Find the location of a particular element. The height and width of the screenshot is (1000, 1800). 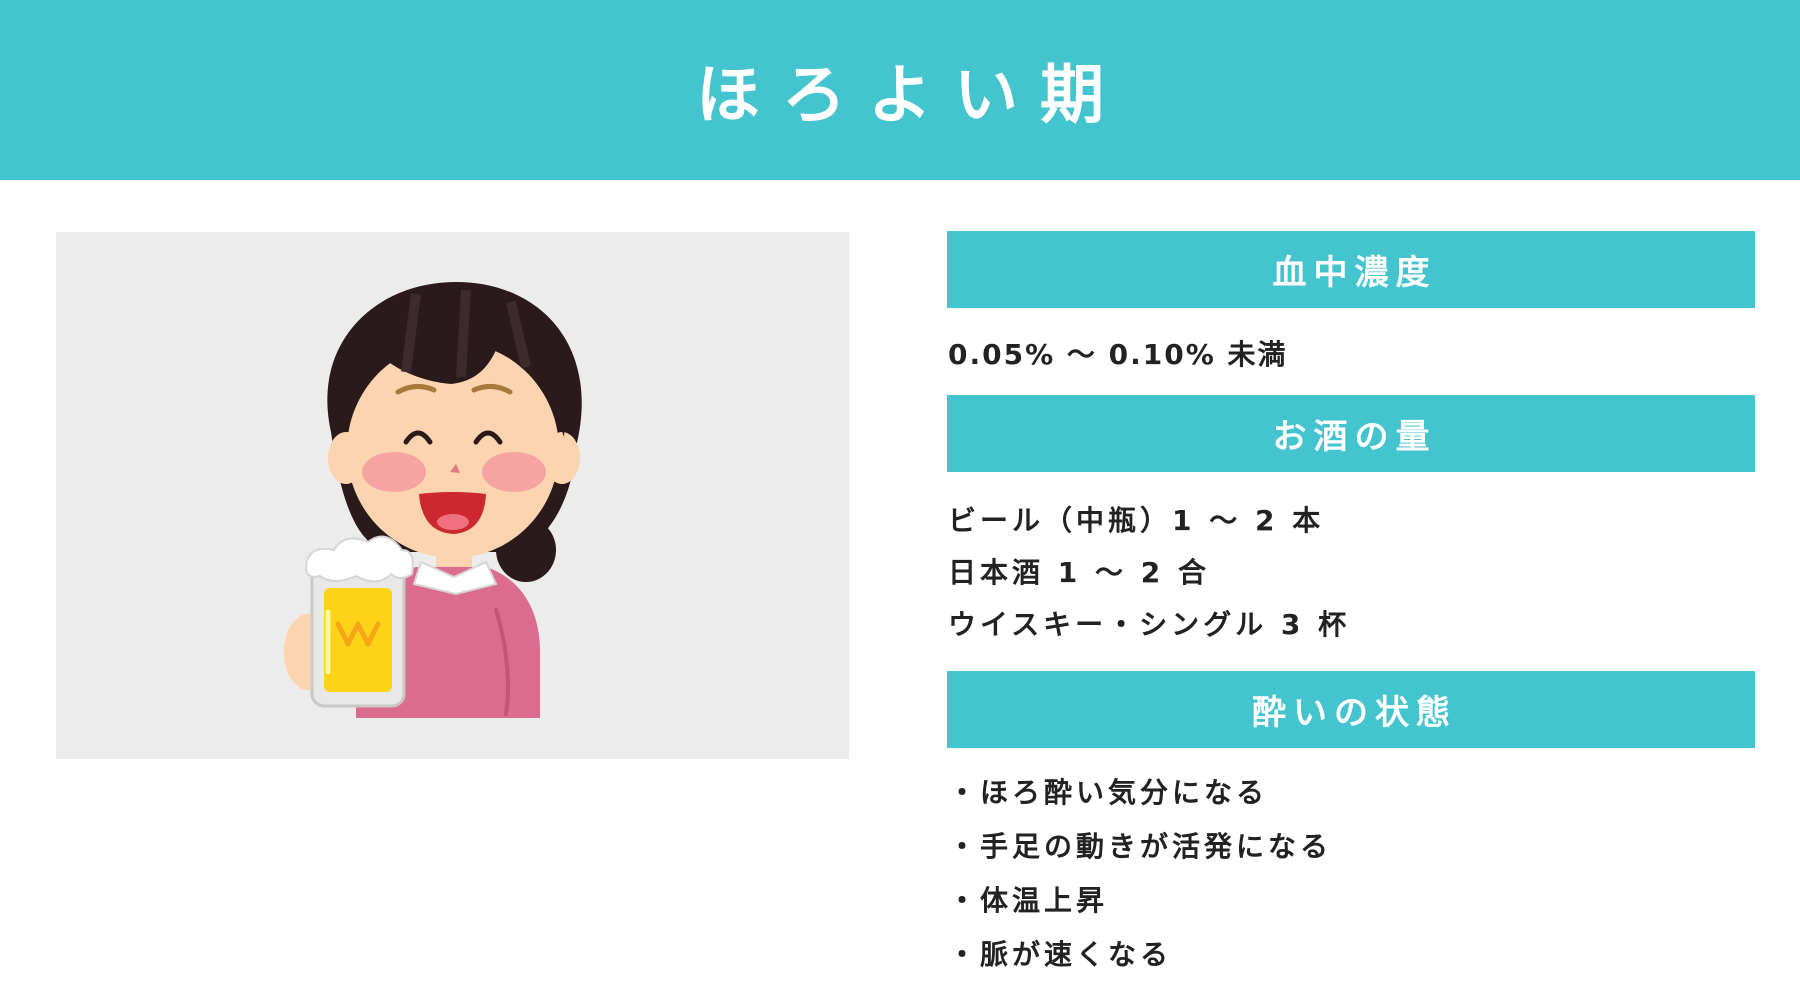

section-header-state: 酔いの状態 is located at coordinates (1351, 709).